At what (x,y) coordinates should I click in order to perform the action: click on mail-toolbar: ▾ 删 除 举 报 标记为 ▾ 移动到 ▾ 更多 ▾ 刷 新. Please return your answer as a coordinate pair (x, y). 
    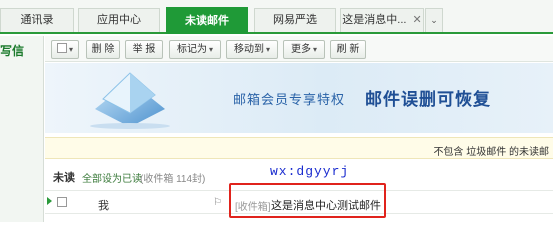
    Looking at the image, I should click on (299, 49).